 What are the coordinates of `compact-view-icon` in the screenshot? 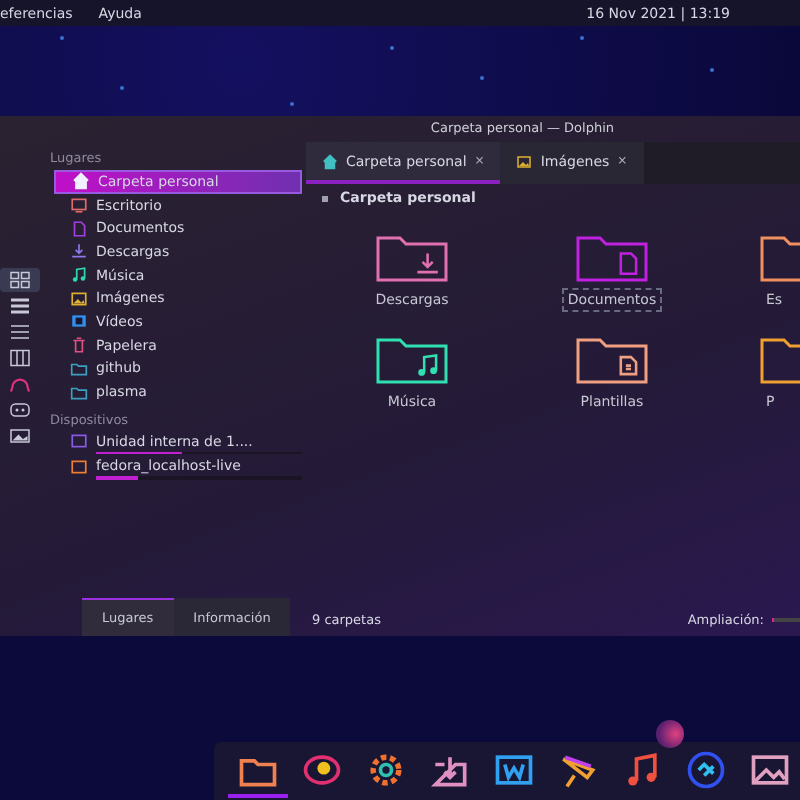 It's located at (20, 306).